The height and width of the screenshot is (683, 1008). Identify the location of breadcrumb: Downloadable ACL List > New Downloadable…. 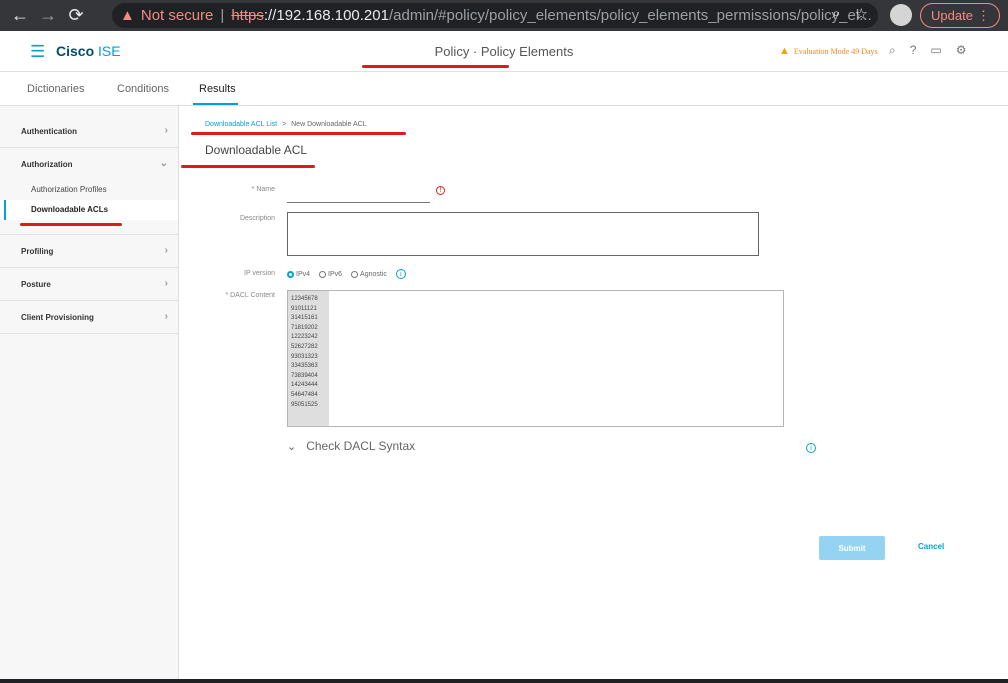
(286, 124).